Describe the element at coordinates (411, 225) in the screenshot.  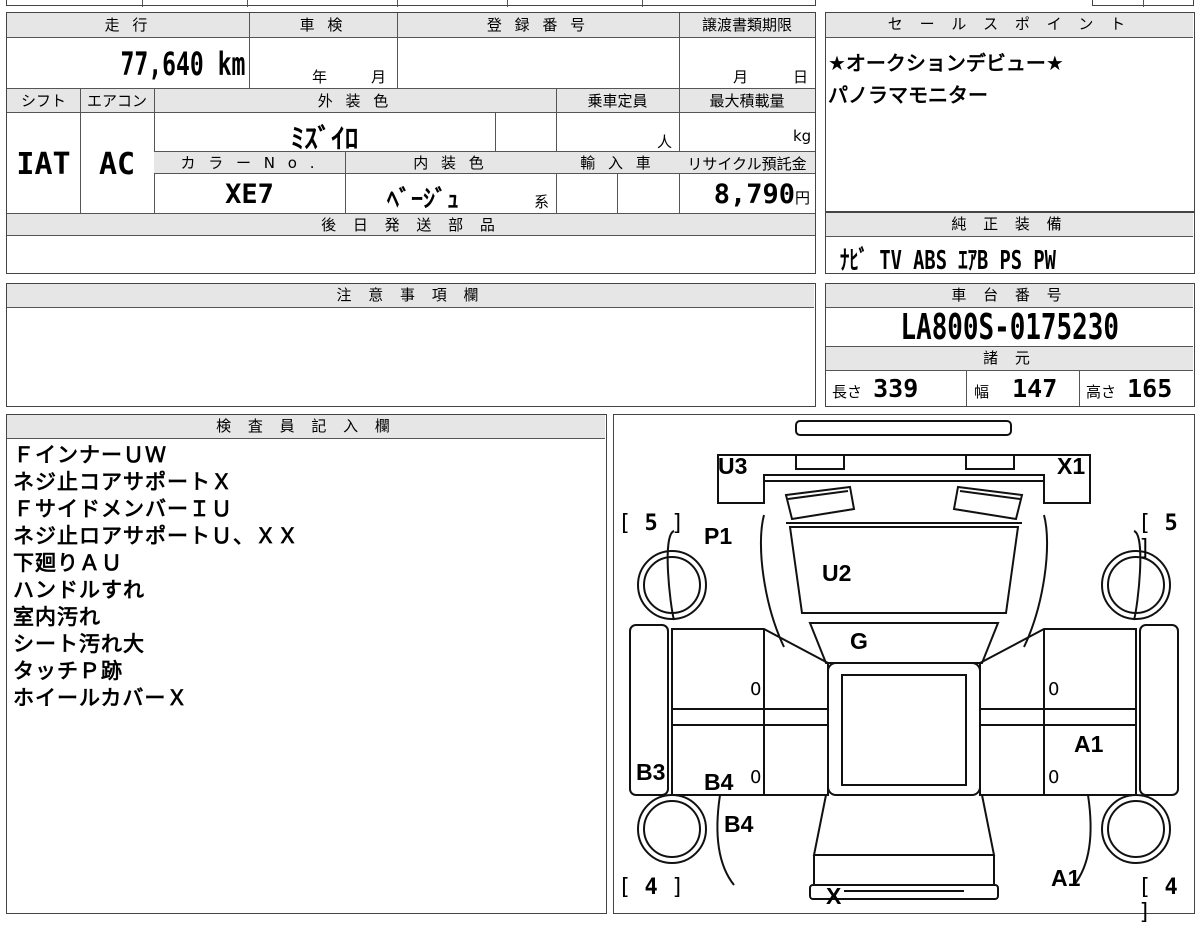
I see `later-parts-header: 後 日 発 送 部 品` at that location.